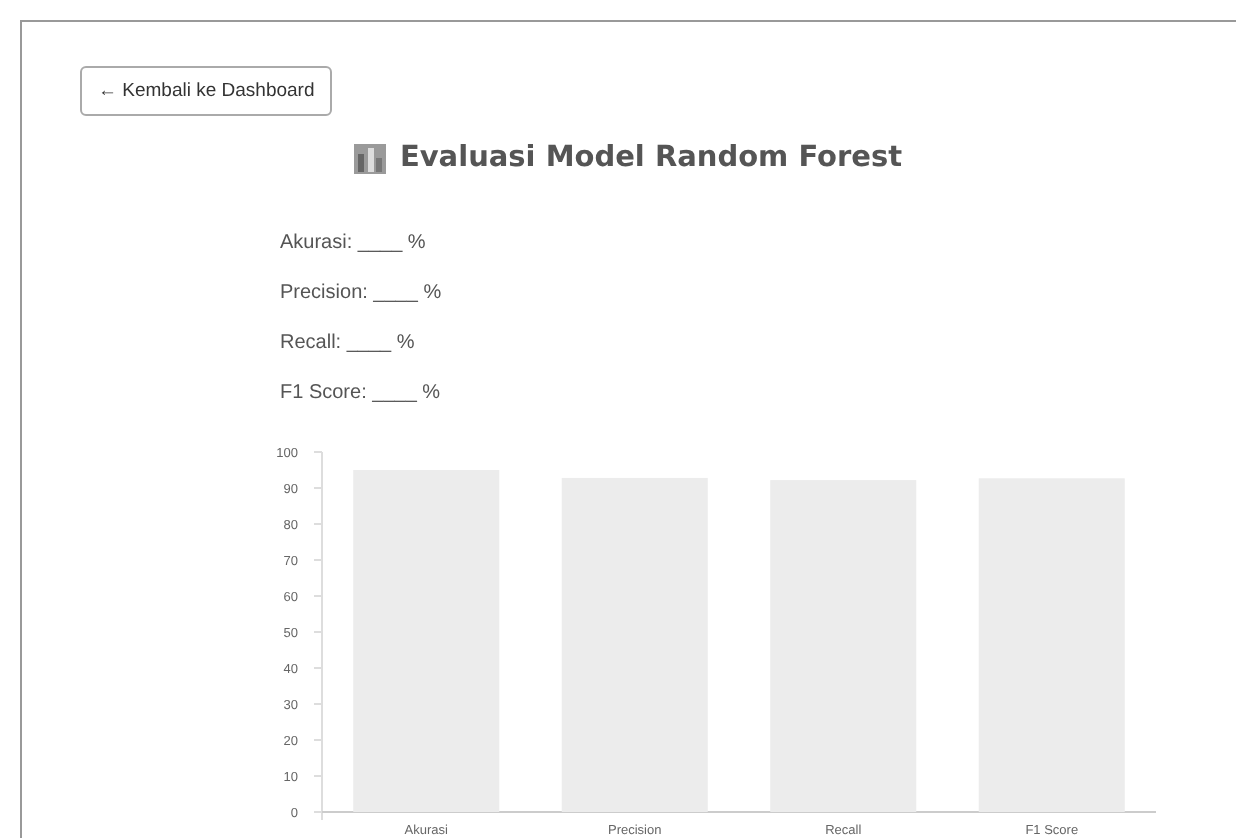  I want to click on metric-label: Precision: ____ %, so click(361, 294).